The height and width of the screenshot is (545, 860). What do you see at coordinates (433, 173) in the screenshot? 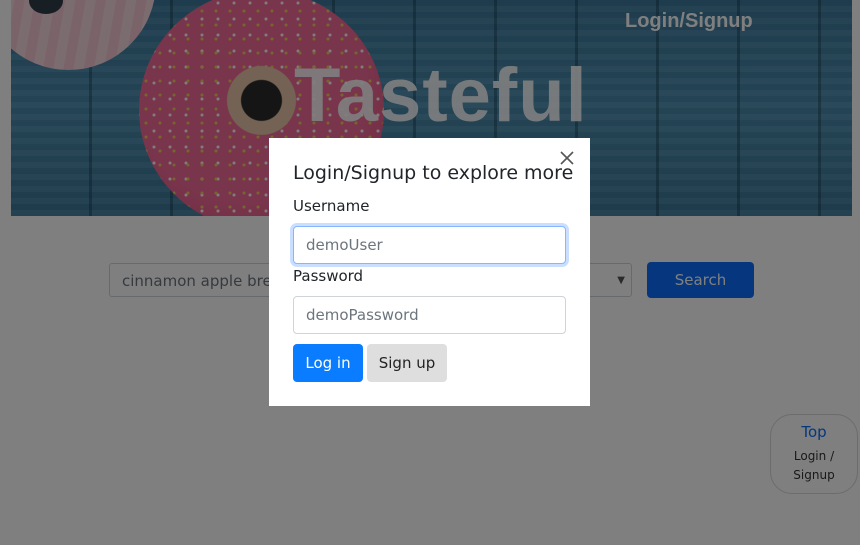
I see `modal-title: Login/Signup to explore more` at bounding box center [433, 173].